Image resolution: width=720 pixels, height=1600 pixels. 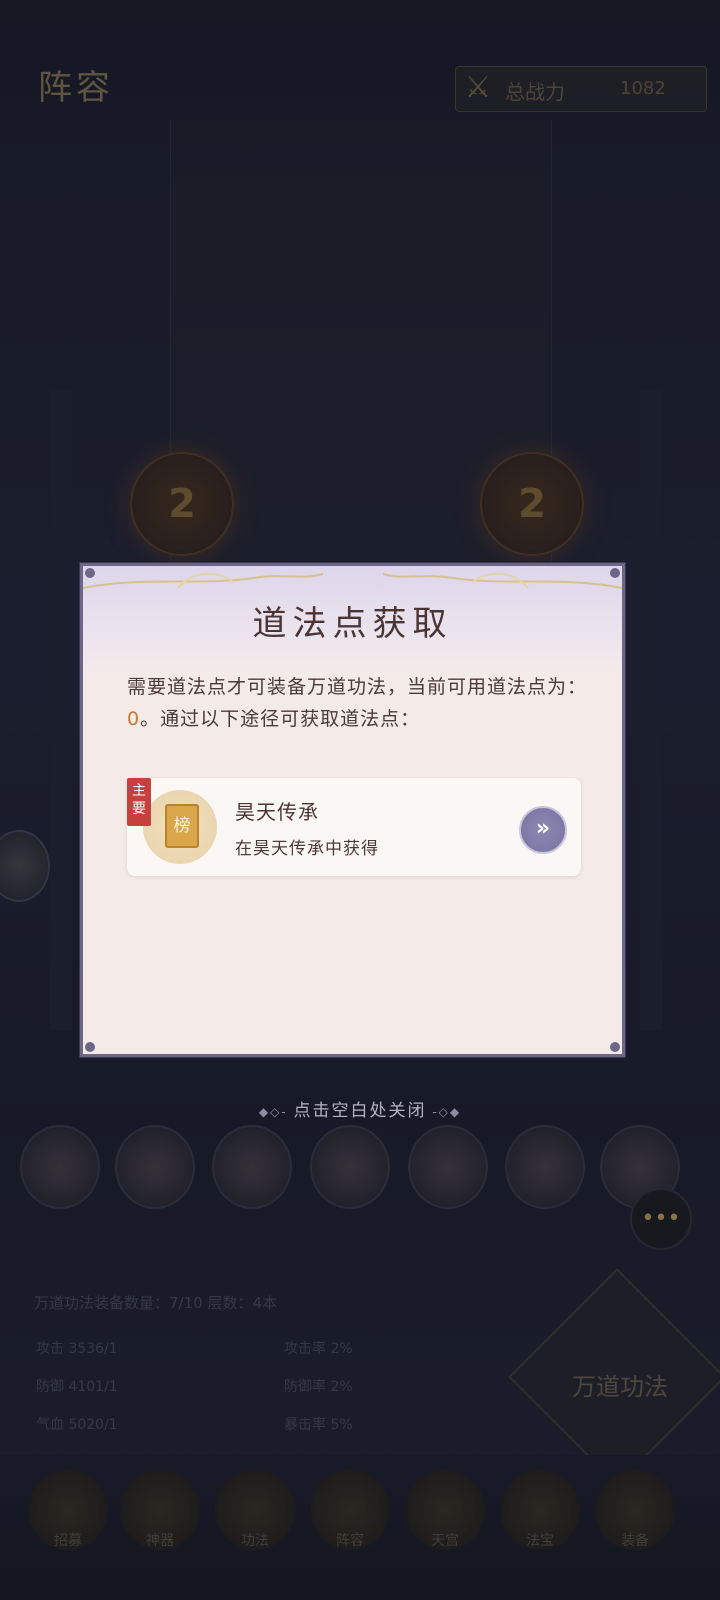 I want to click on nav-label: 功法, so click(x=255, y=1541).